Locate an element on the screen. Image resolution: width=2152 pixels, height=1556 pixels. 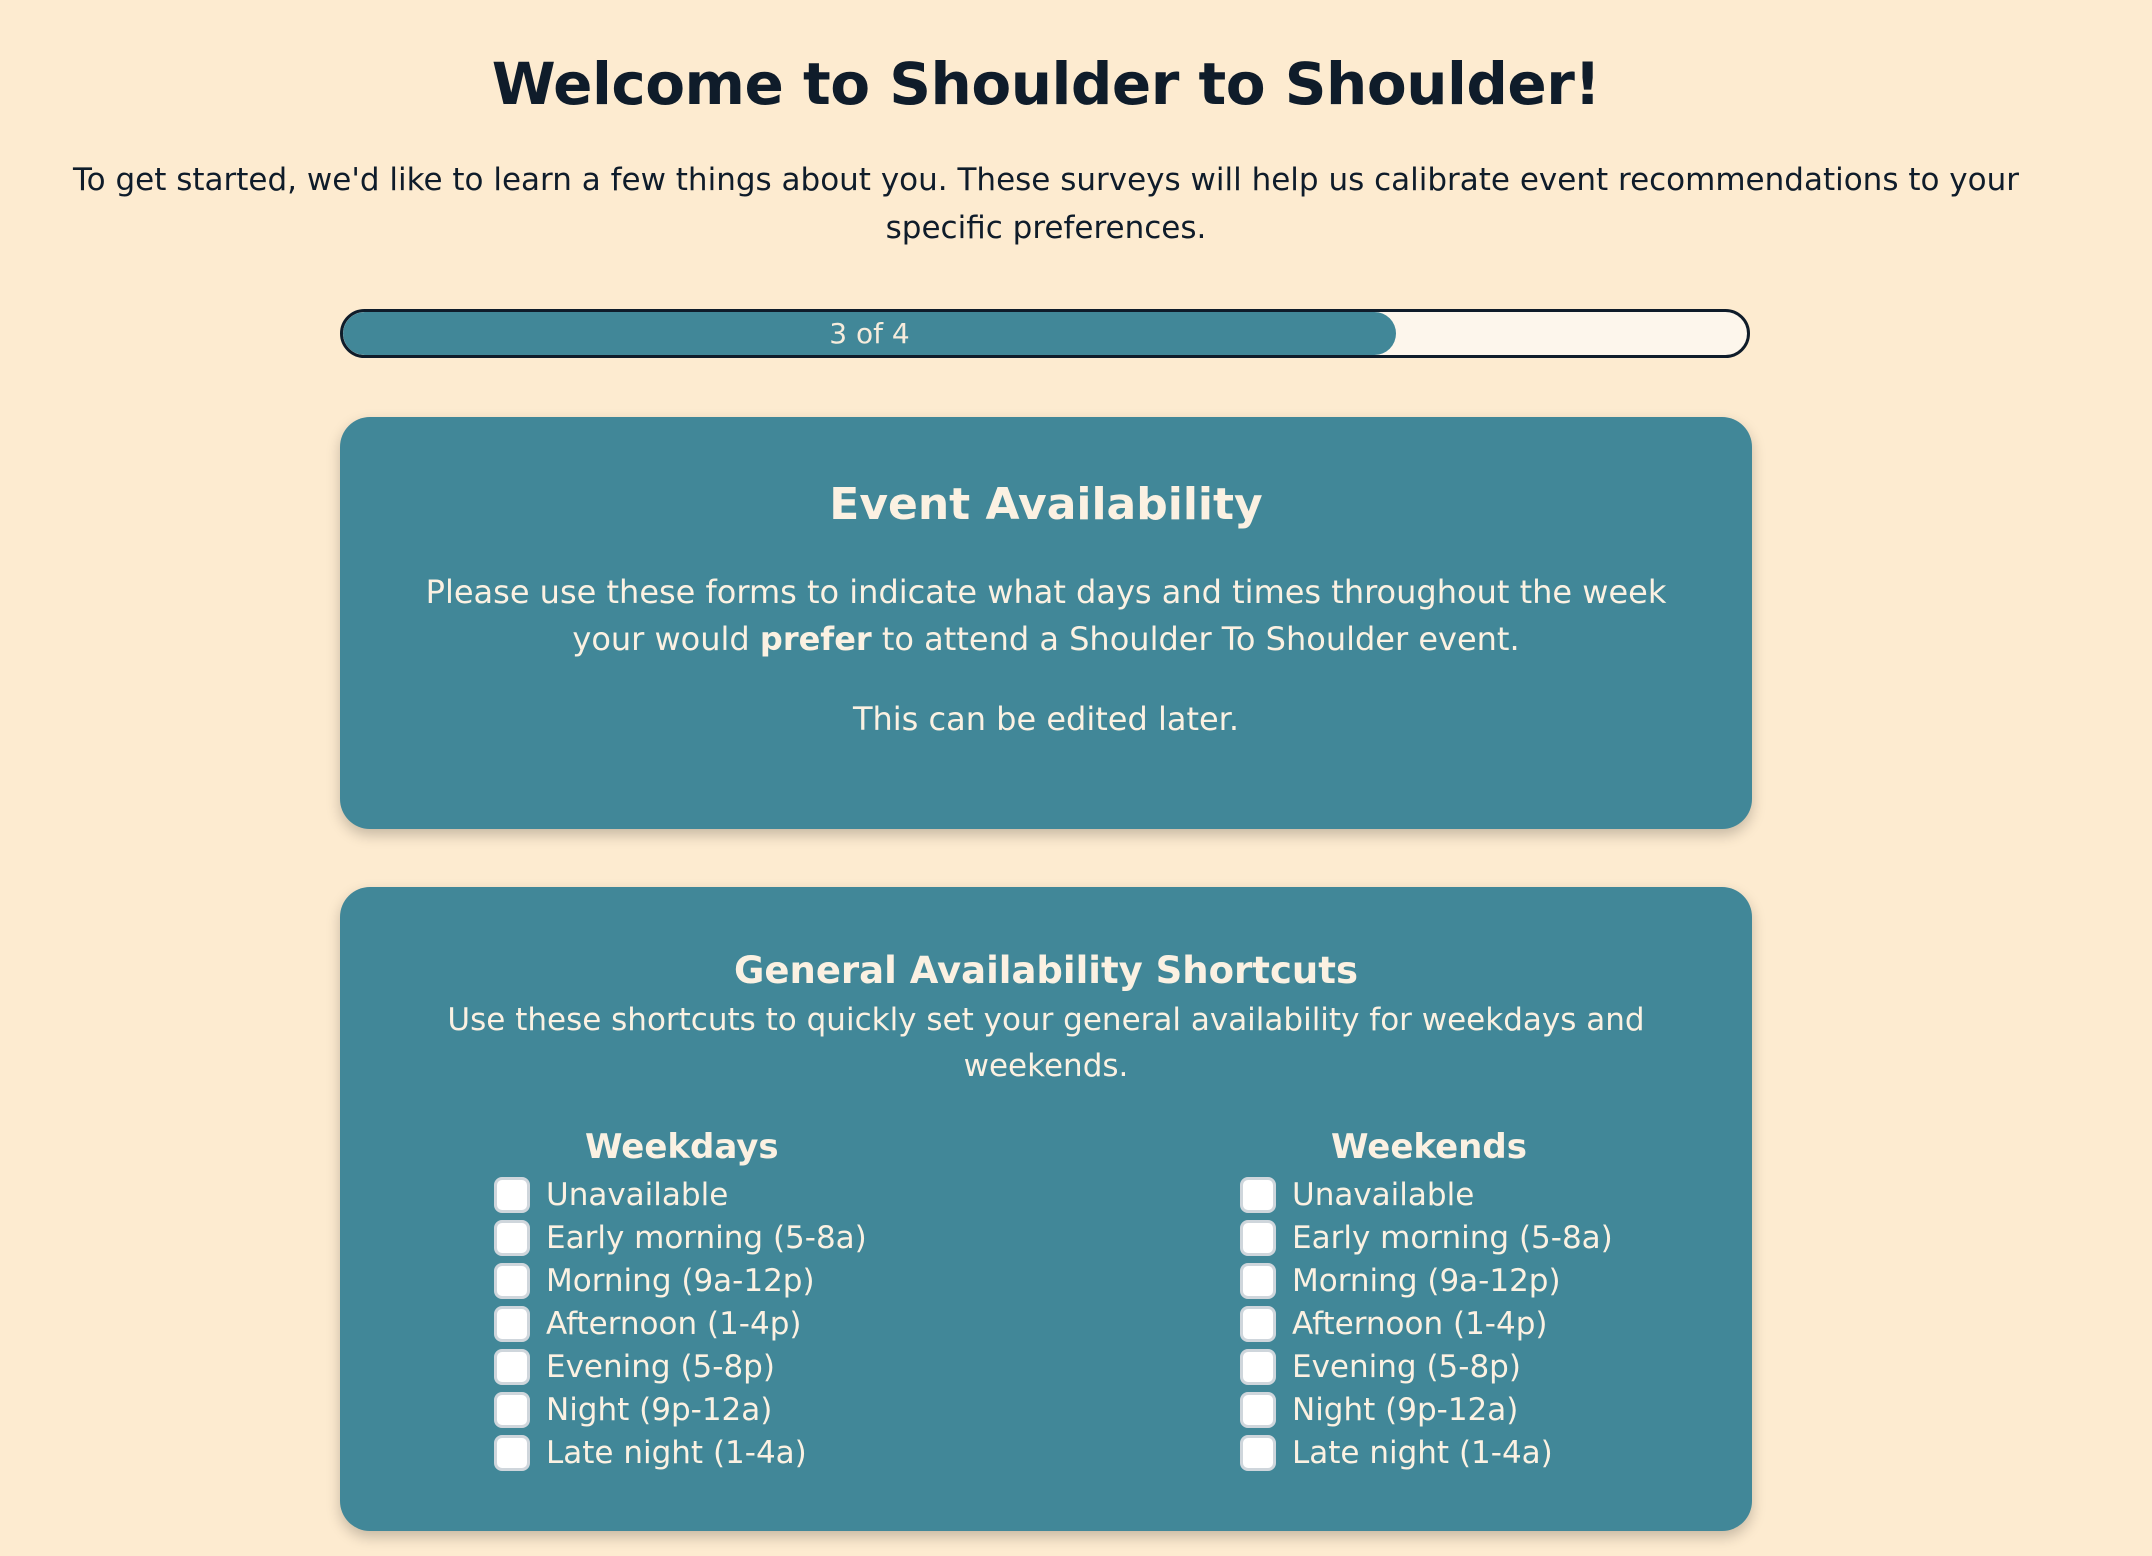
weekday-option-row: Late night (1-4a) is located at coordinates (714, 1452).